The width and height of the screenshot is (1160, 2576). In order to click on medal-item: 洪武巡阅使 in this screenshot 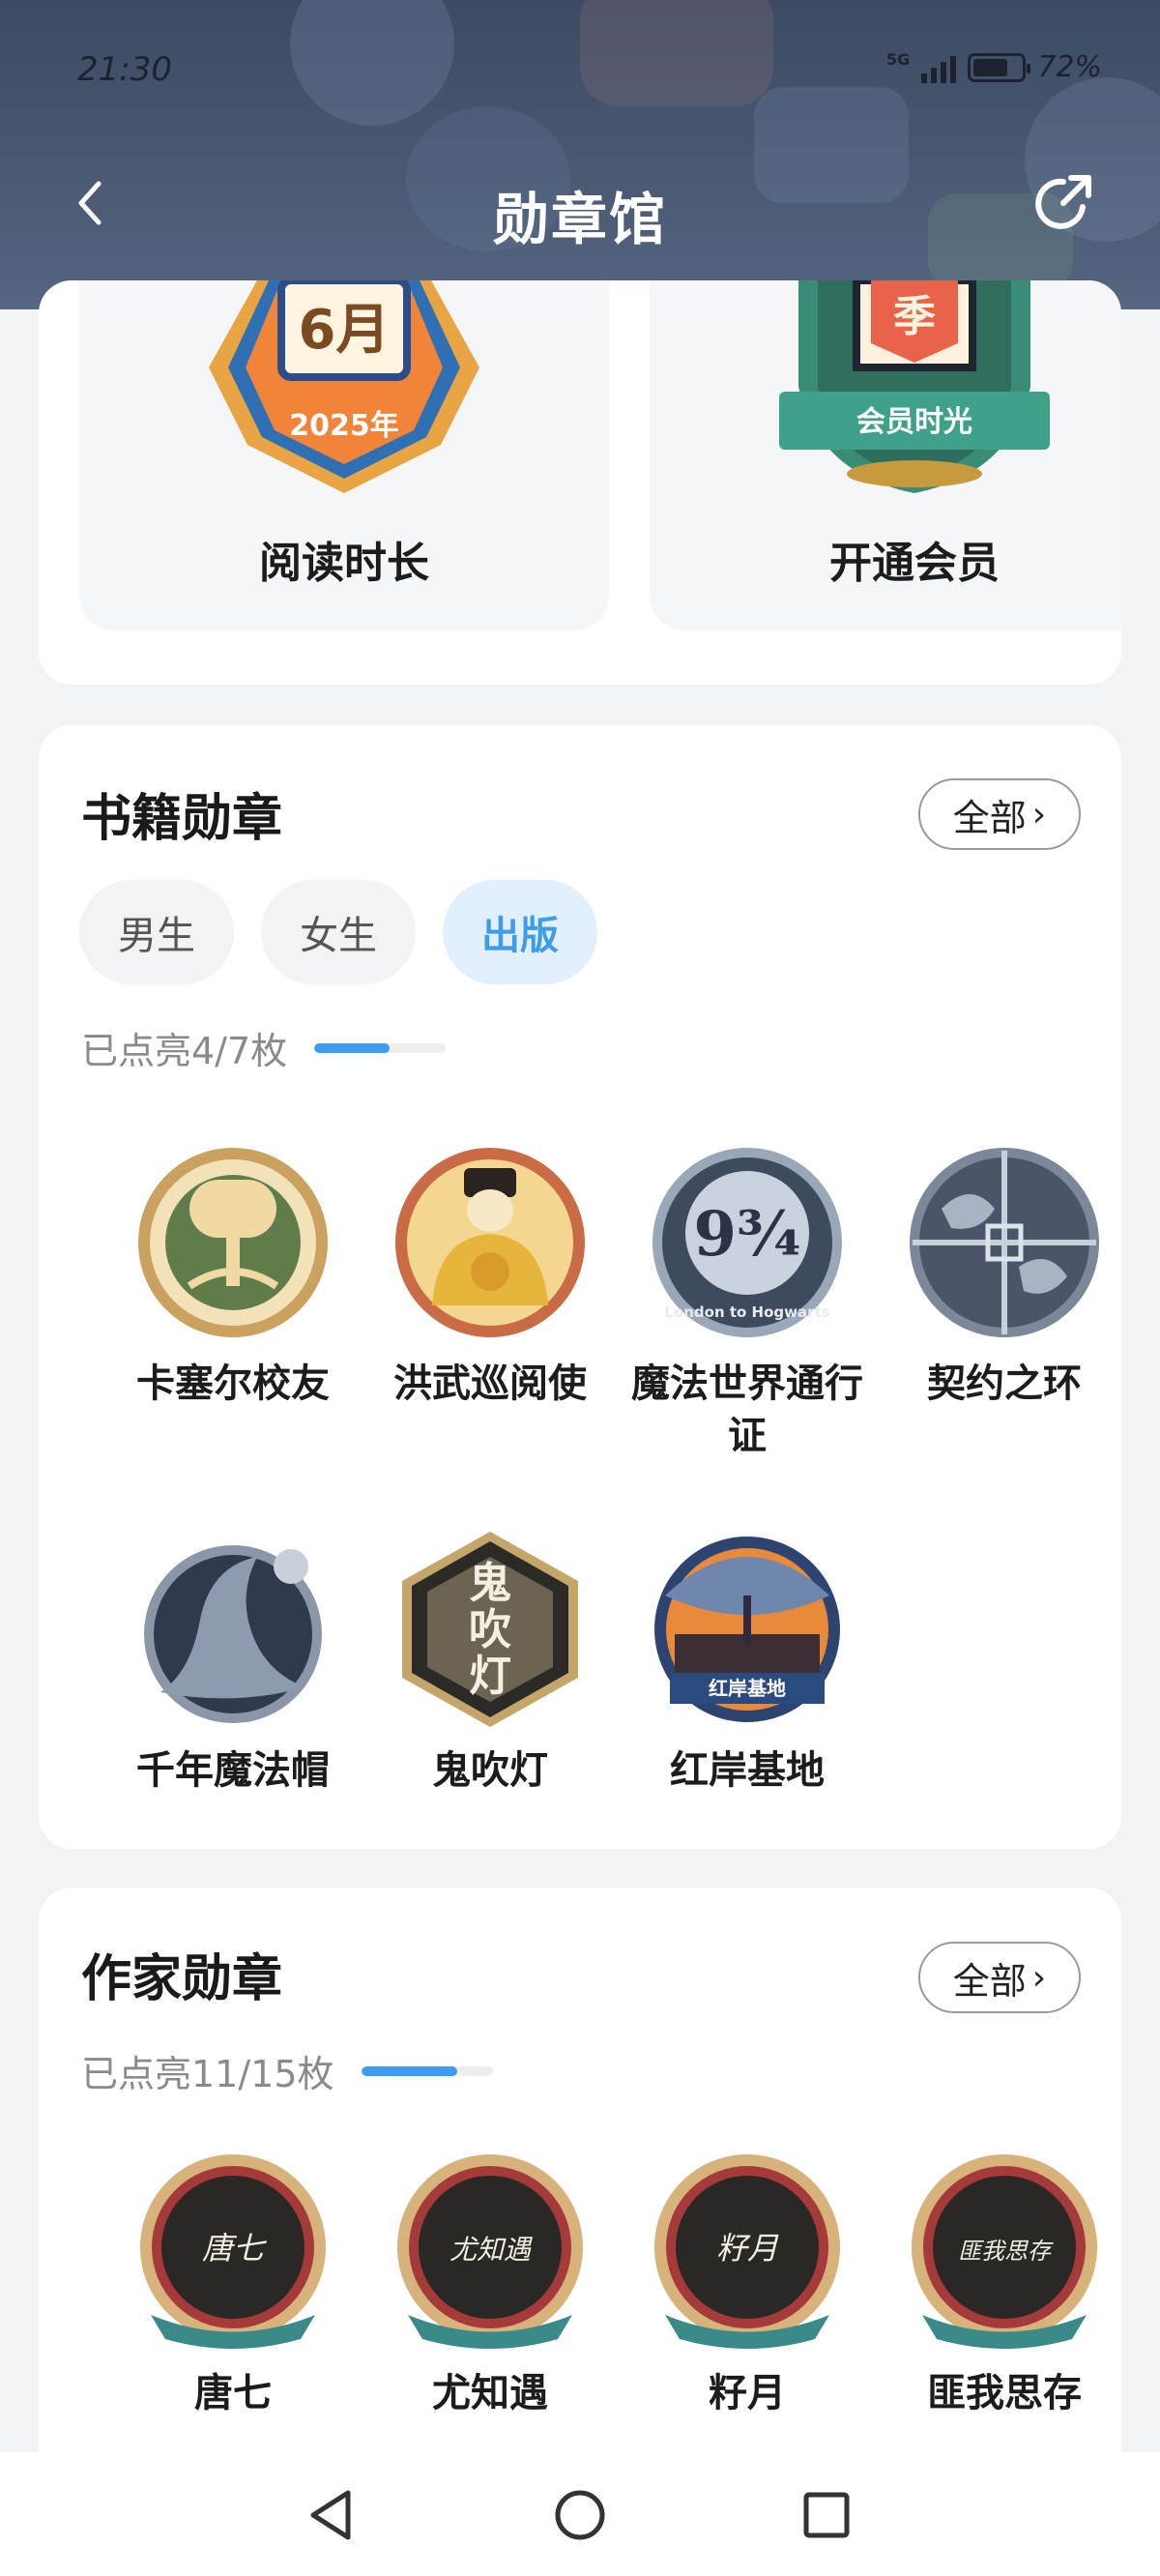, I will do `click(491, 1275)`.